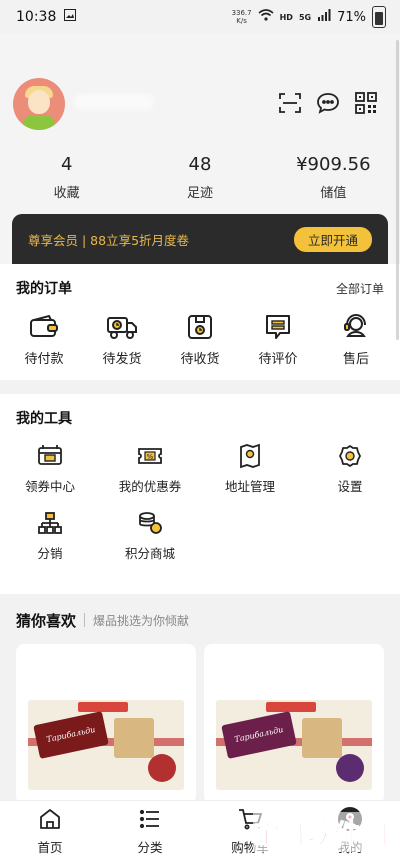  What do you see at coordinates (200, 620) in the screenshot?
I see `recommend-header: 猜你喜欢 爆品挑选为你倾献` at bounding box center [200, 620].